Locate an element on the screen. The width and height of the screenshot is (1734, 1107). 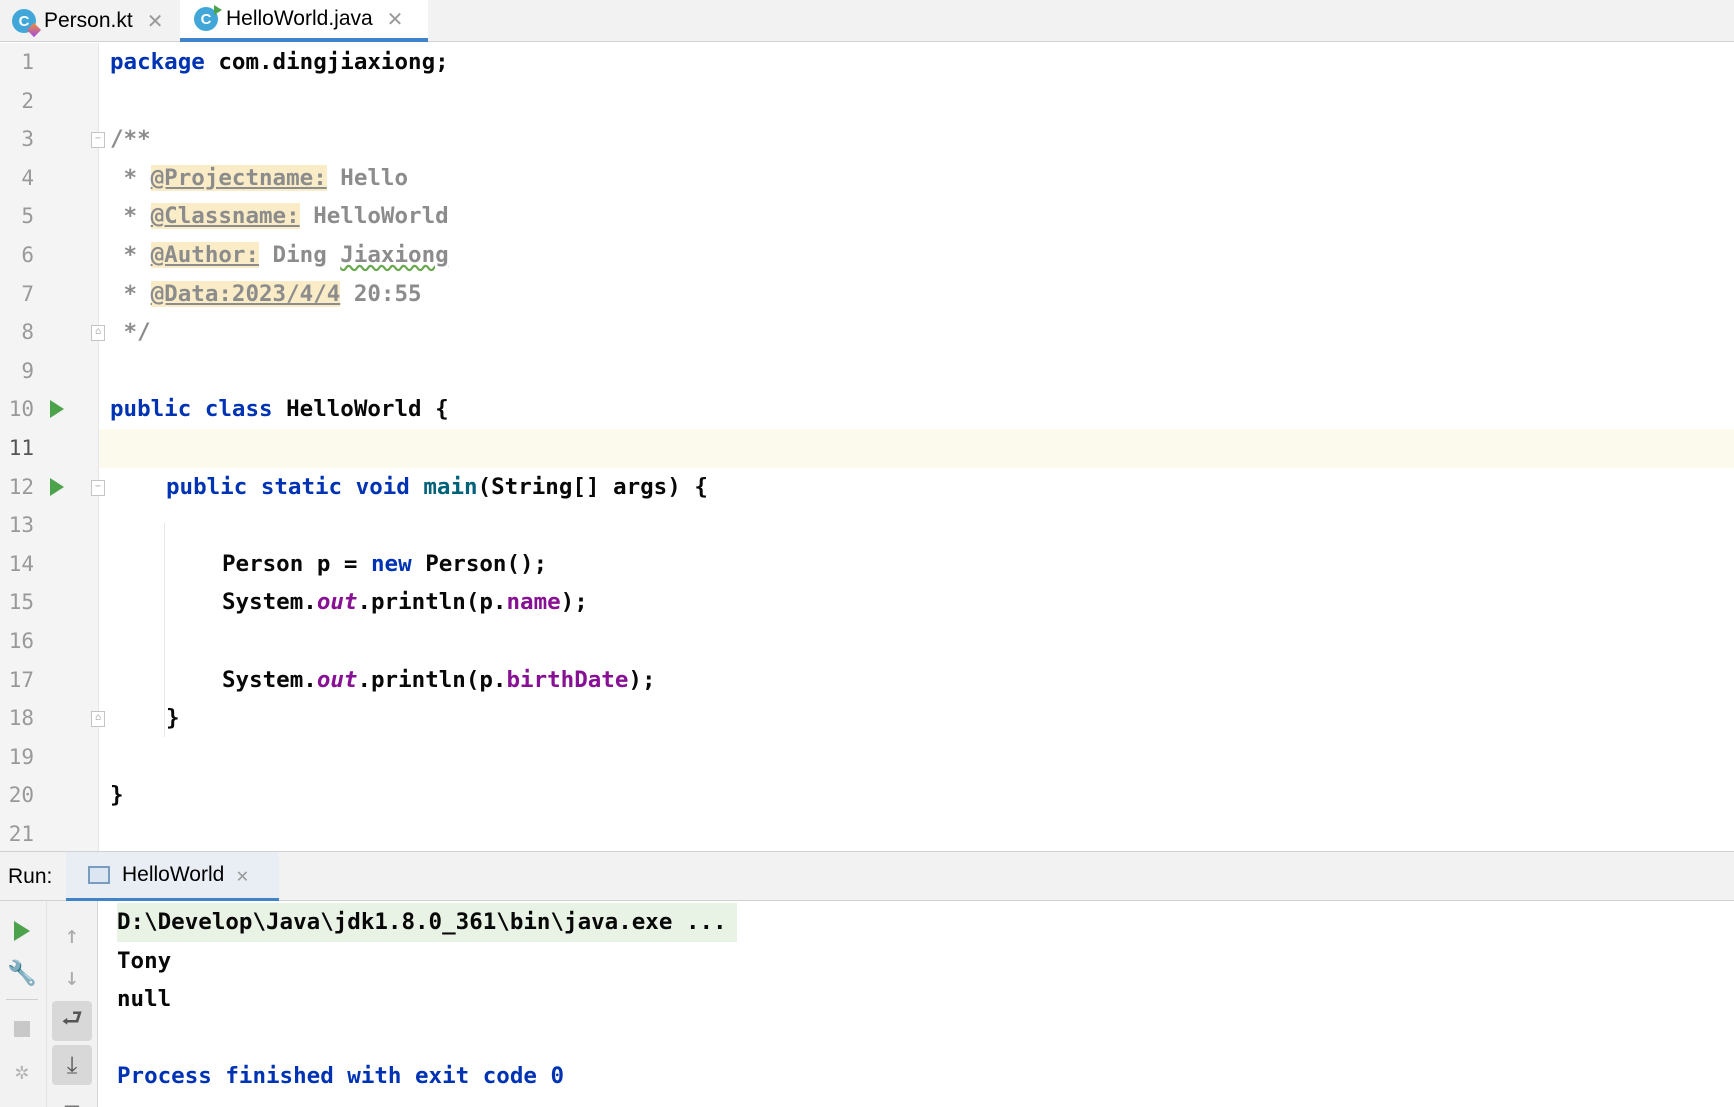
run-toolbar: 🔧 ✲ is located at coordinates (23, 1004).